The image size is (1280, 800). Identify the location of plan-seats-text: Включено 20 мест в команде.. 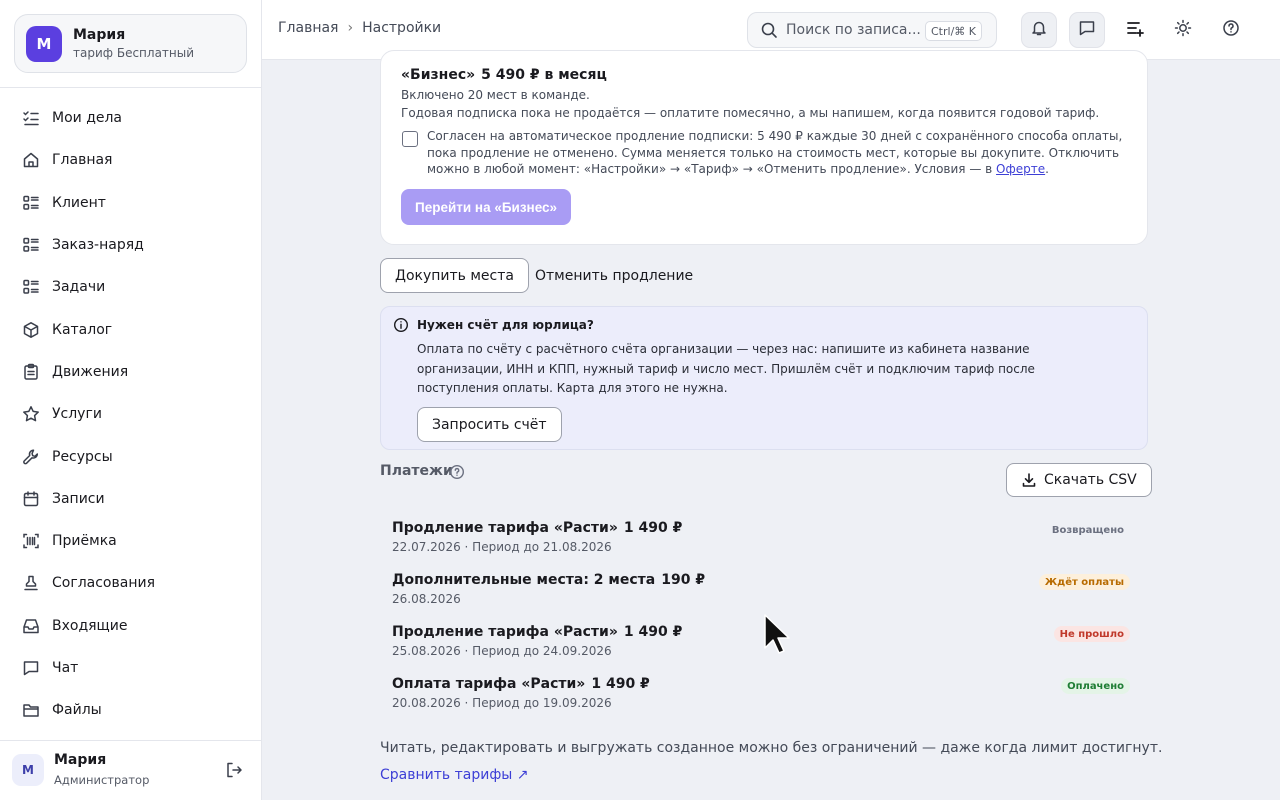
(495, 95).